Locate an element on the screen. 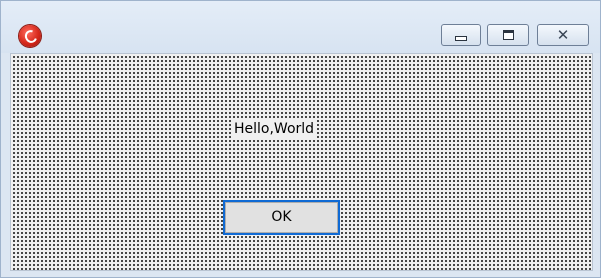 This screenshot has height=278, width=601. maximize-button is located at coordinates (508, 35).